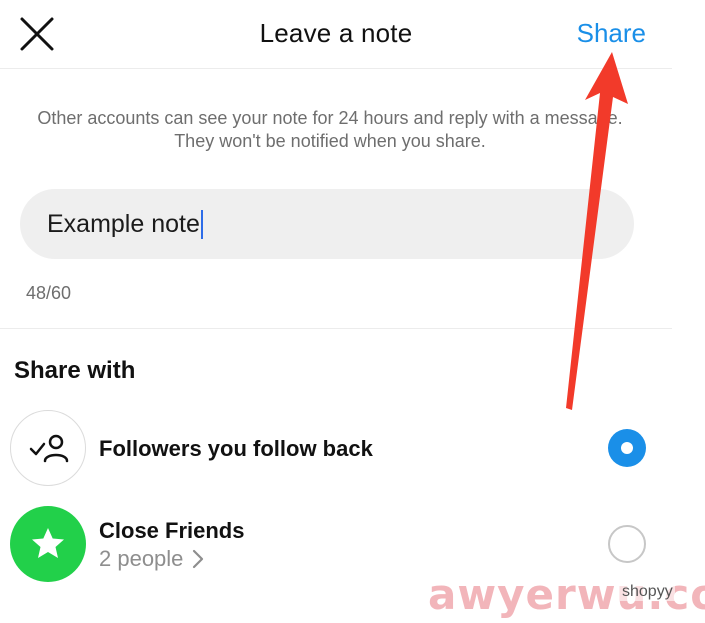  I want to click on close-friends-avatar, so click(48, 544).